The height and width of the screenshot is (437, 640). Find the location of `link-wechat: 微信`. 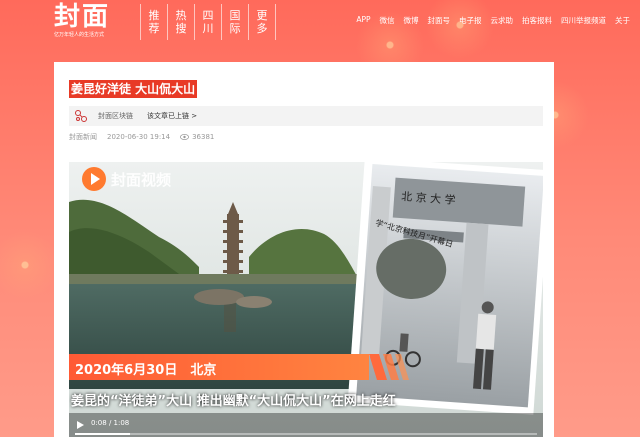

link-wechat: 微信 is located at coordinates (387, 20).